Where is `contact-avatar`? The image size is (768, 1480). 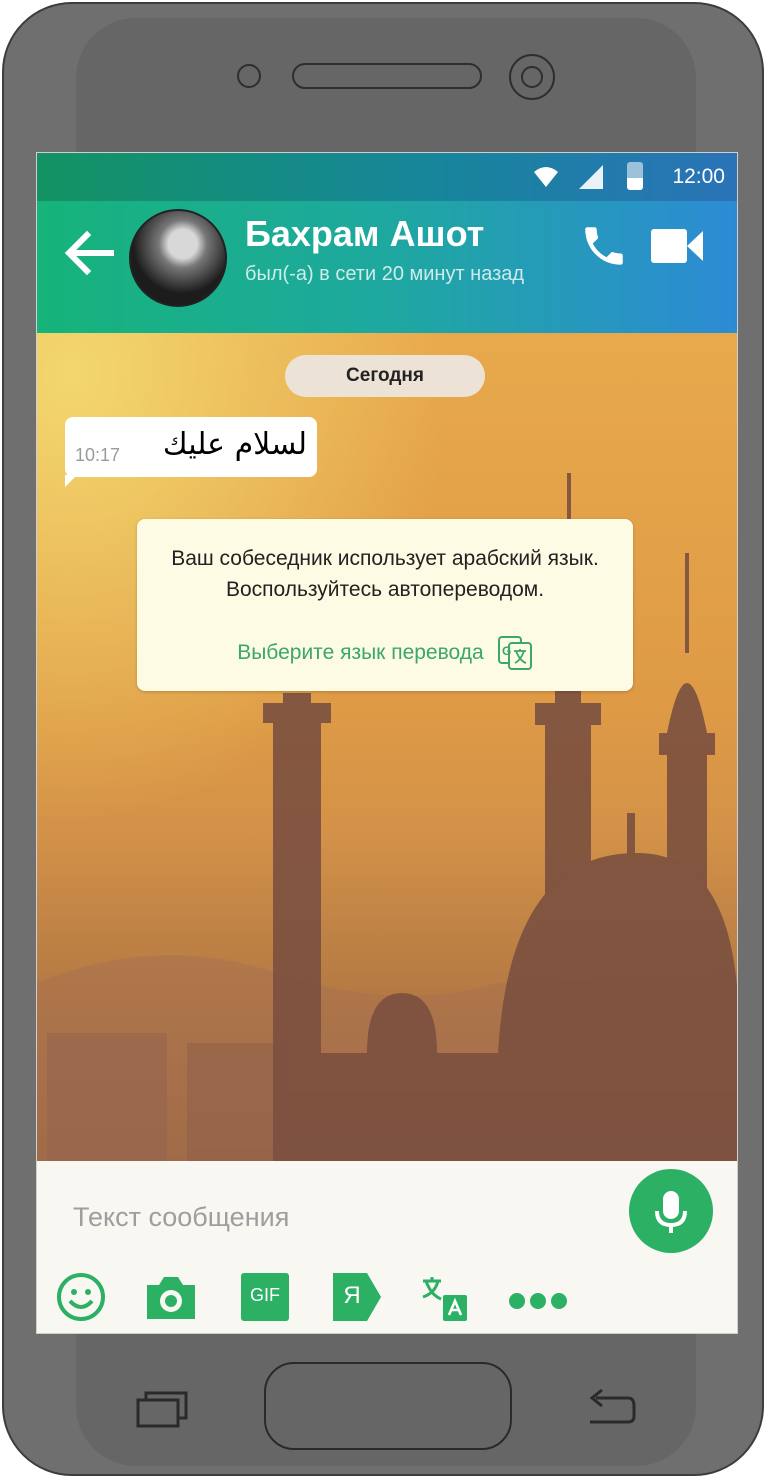 contact-avatar is located at coordinates (178, 258).